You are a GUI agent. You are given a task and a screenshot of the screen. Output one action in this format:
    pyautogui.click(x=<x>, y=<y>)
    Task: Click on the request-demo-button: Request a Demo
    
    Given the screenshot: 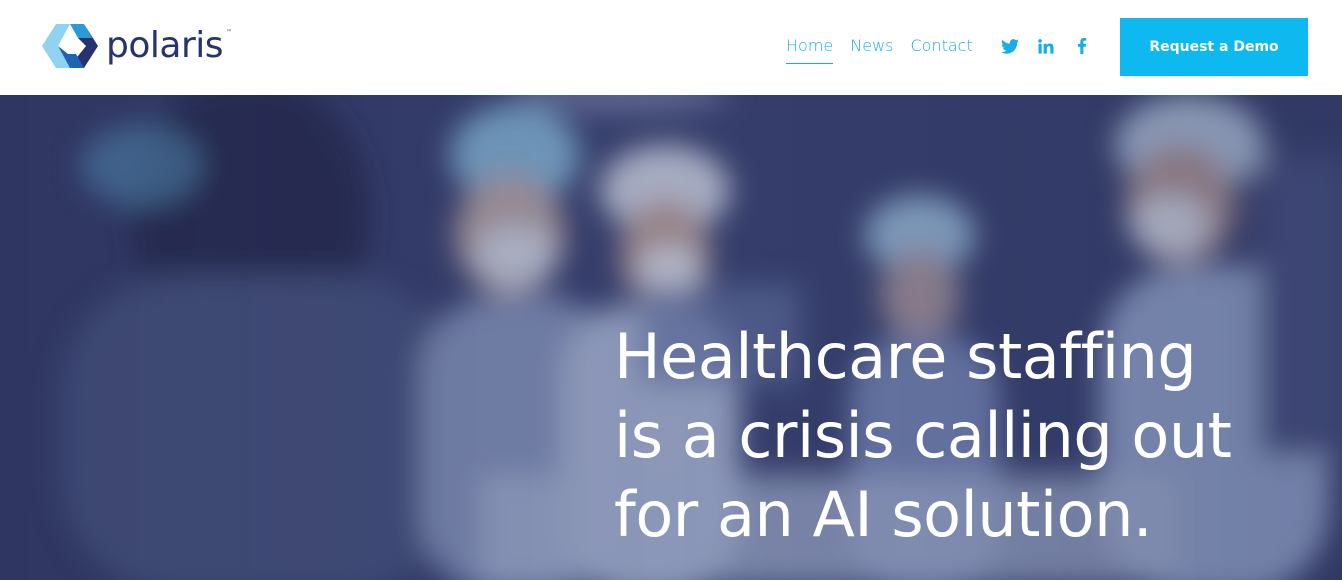 What is the action you would take?
    pyautogui.click(x=1214, y=47)
    